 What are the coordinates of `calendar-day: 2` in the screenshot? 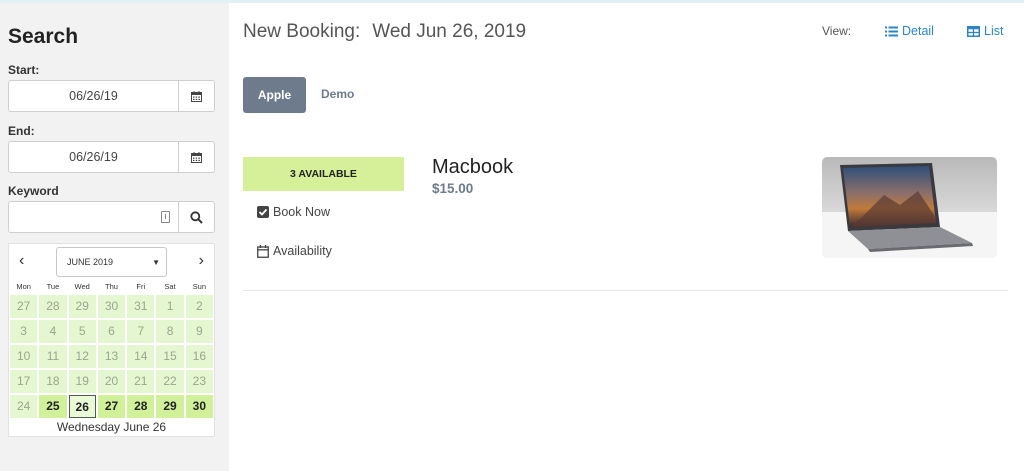 It's located at (199, 306).